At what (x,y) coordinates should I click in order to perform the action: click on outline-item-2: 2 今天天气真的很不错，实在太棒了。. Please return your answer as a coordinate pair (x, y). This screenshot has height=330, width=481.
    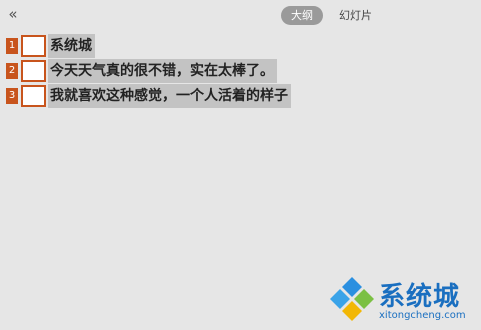
    Looking at the image, I should click on (148, 71).